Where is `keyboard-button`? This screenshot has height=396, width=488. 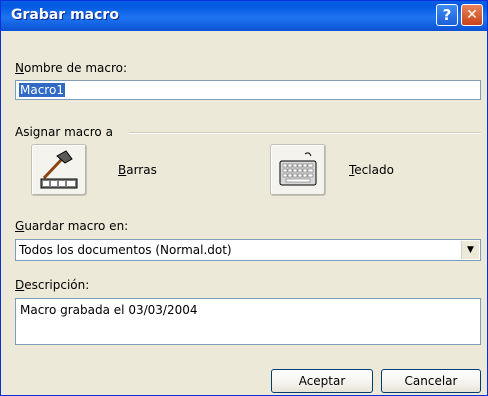 keyboard-button is located at coordinates (298, 170).